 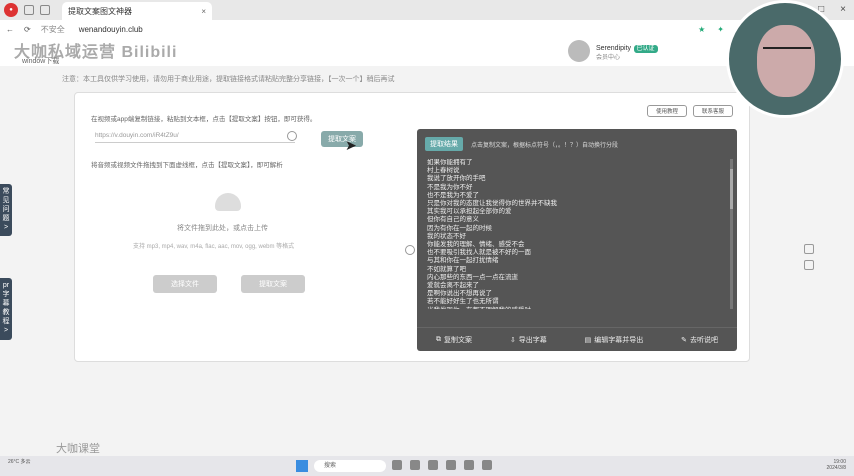 What do you see at coordinates (459, 228) in the screenshot?
I see `result-line: 因为有你在一起的时候` at bounding box center [459, 228].